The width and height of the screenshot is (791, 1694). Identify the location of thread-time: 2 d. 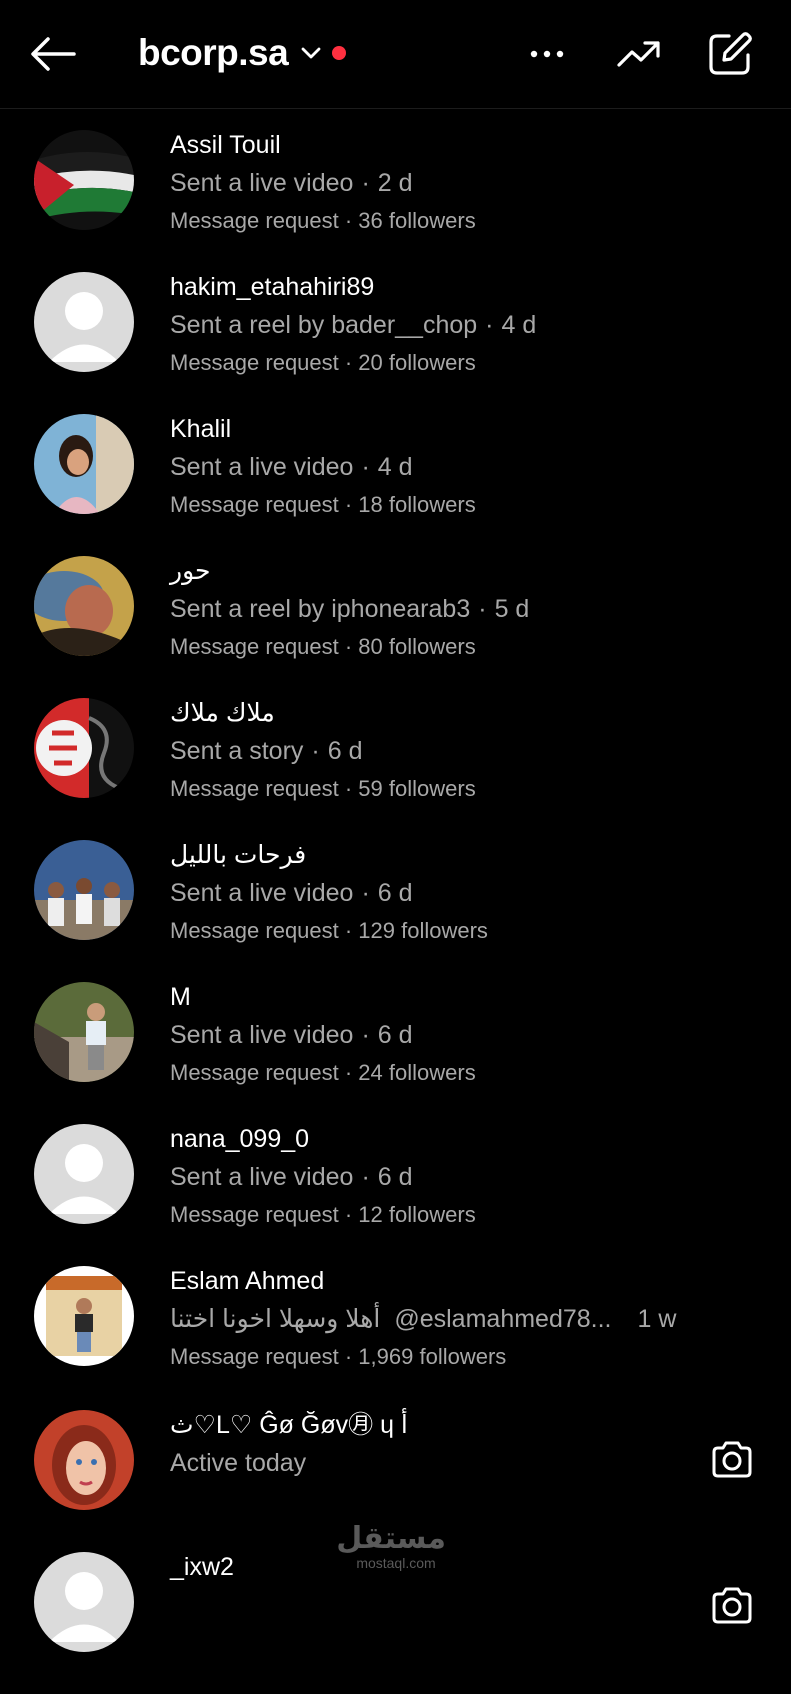
(395, 183).